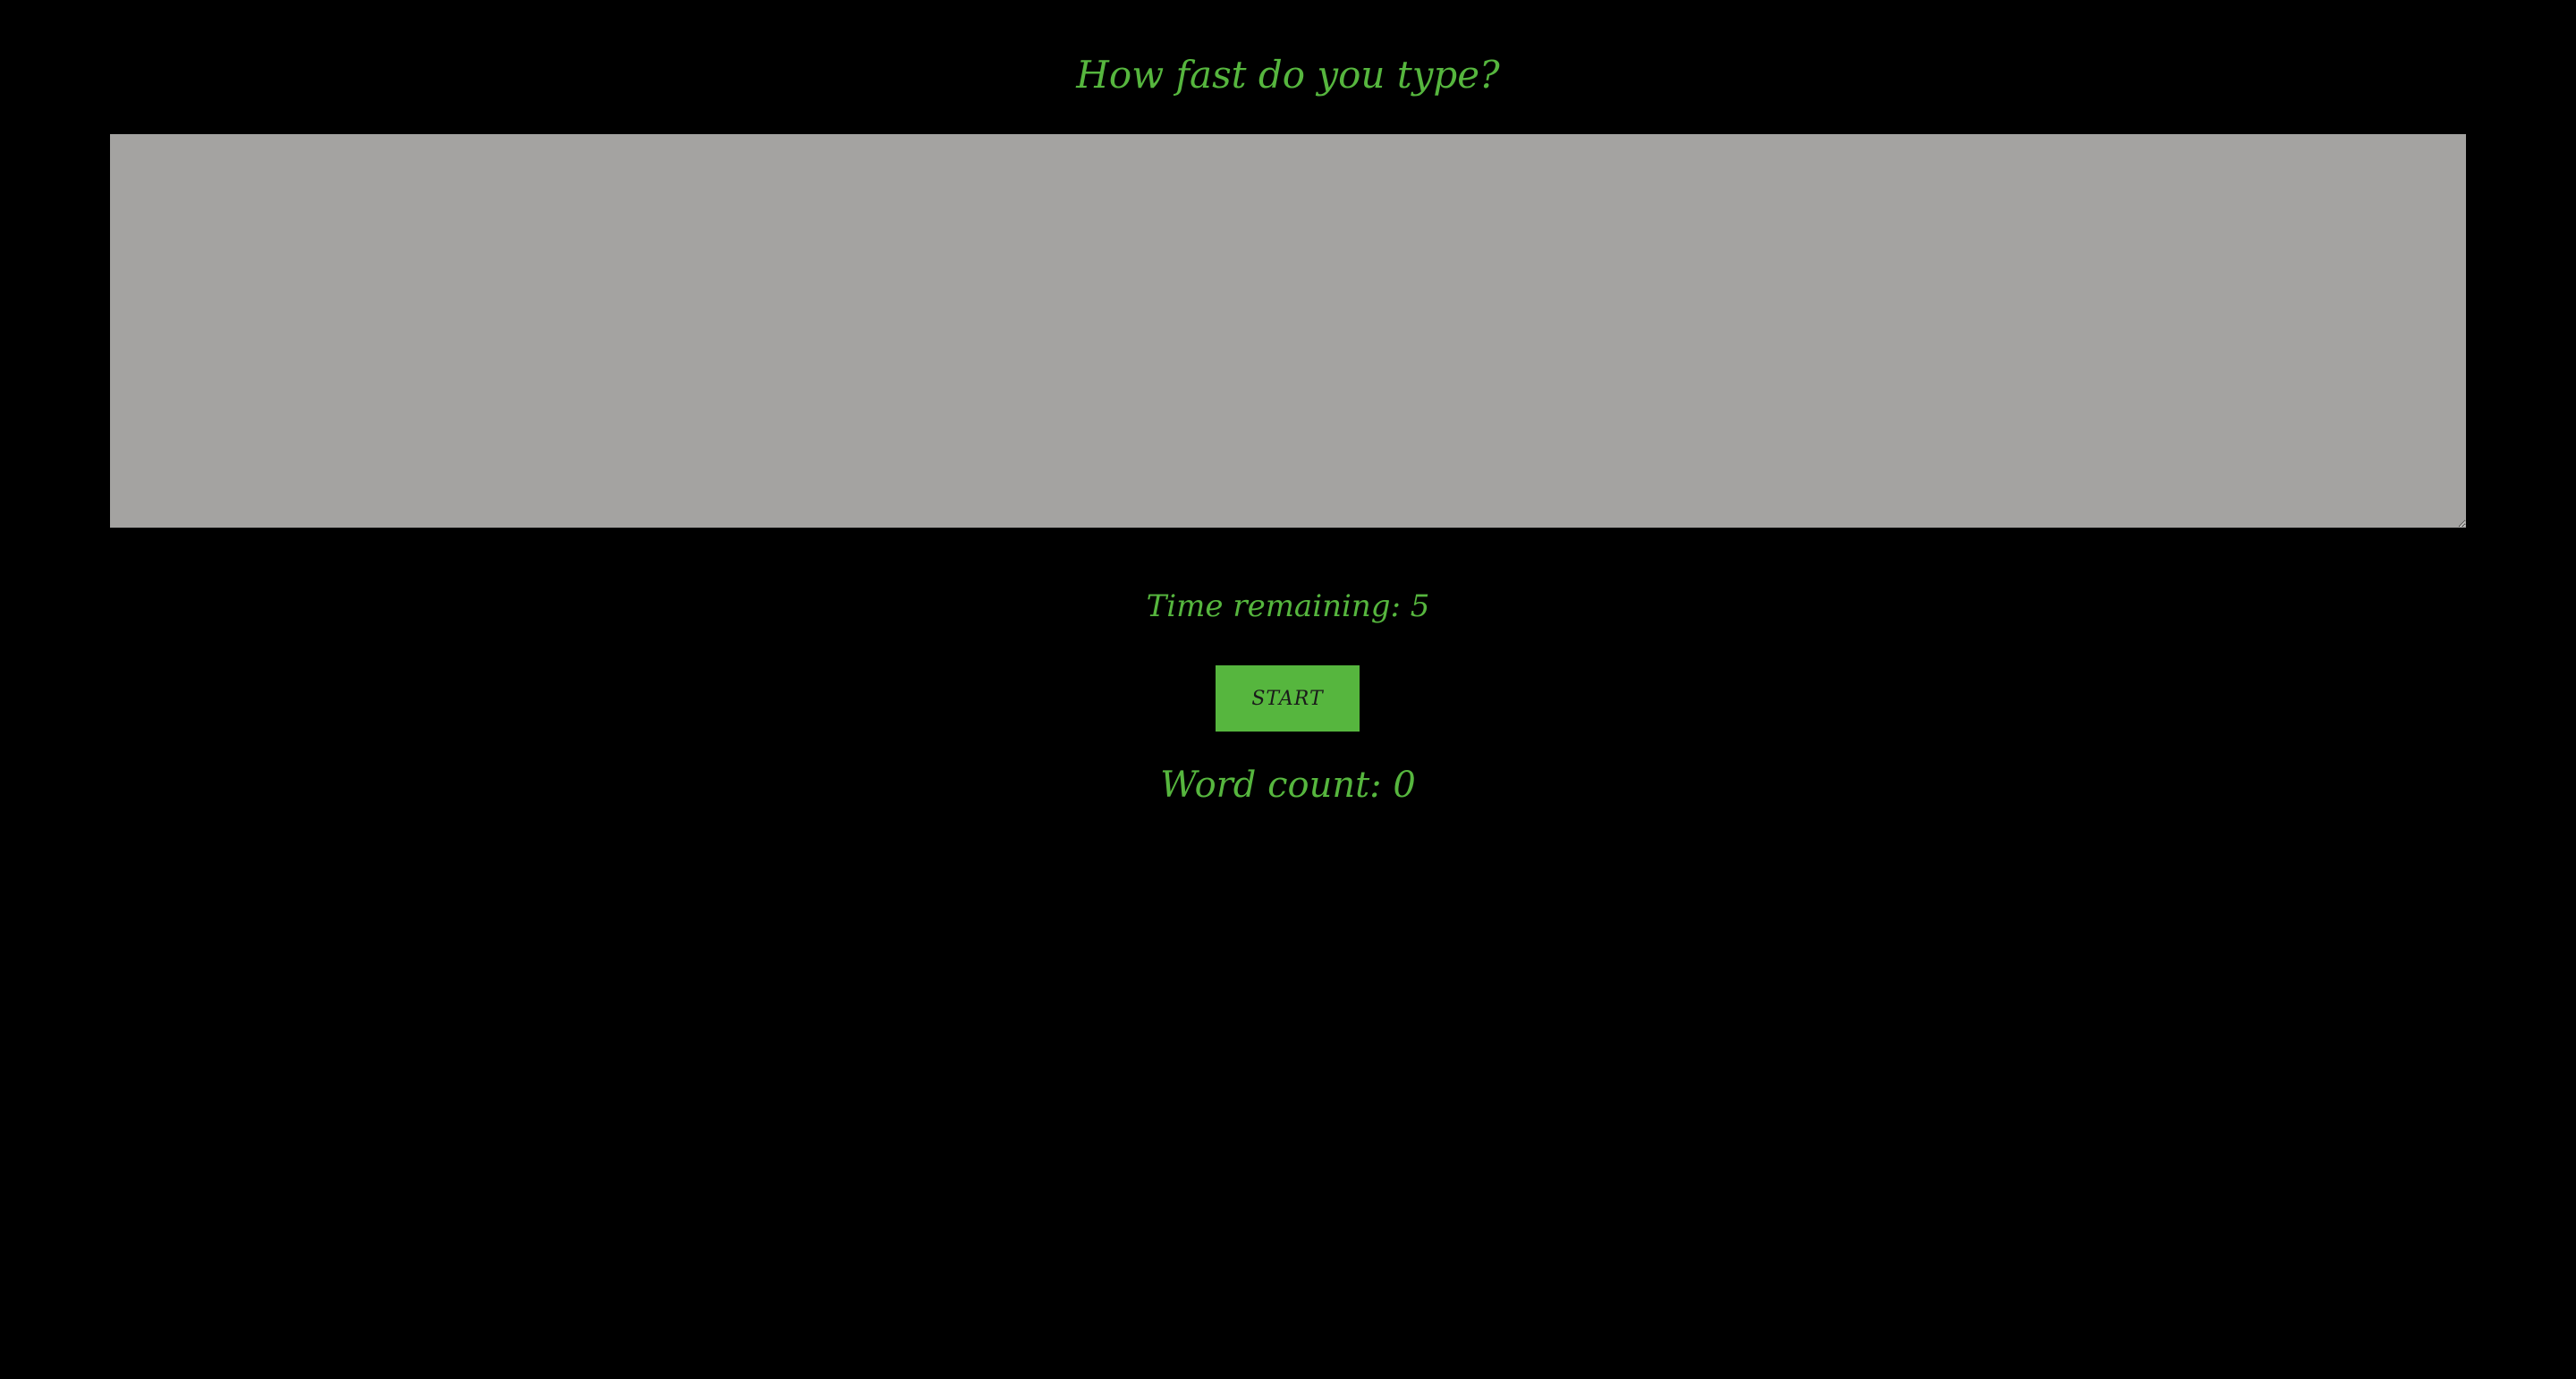 Image resolution: width=2576 pixels, height=1379 pixels. What do you see at coordinates (1288, 606) in the screenshot?
I see `time-remaining: Time remaining: 5` at bounding box center [1288, 606].